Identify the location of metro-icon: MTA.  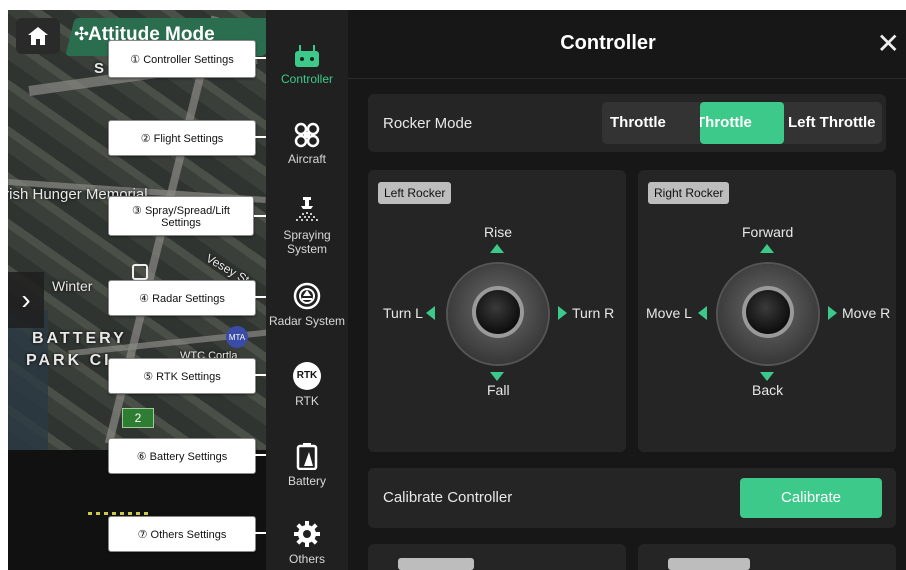
(237, 337).